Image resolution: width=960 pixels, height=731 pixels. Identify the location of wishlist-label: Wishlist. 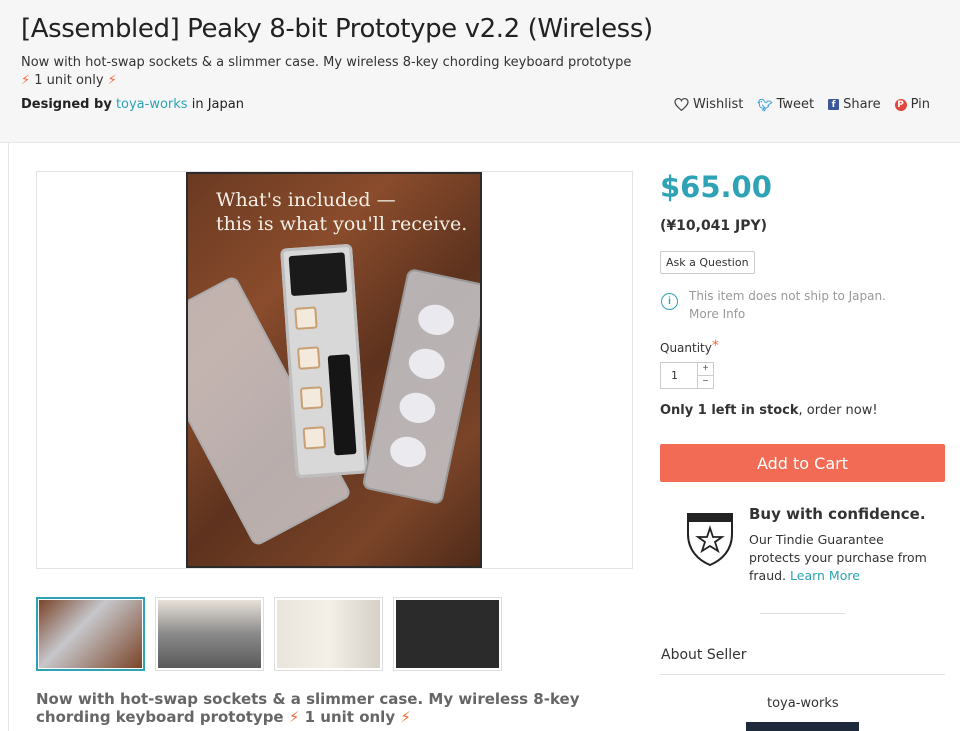
(718, 104).